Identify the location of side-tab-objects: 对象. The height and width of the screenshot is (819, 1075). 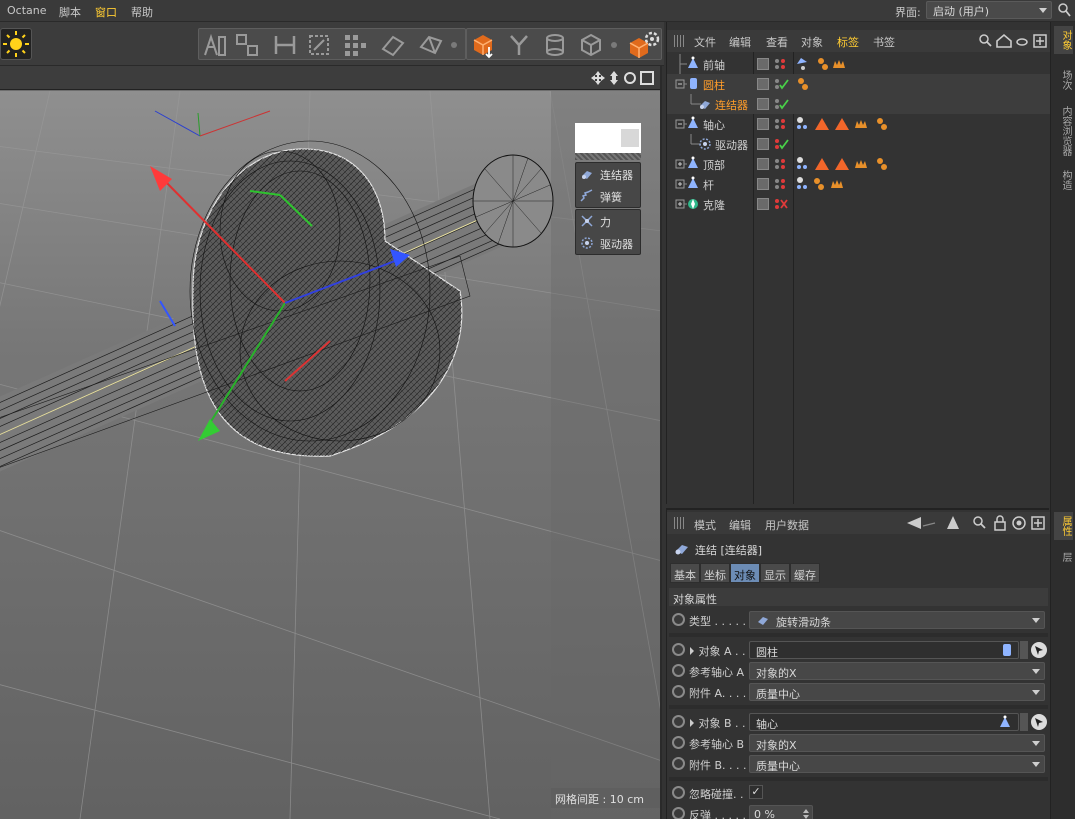
(1063, 40).